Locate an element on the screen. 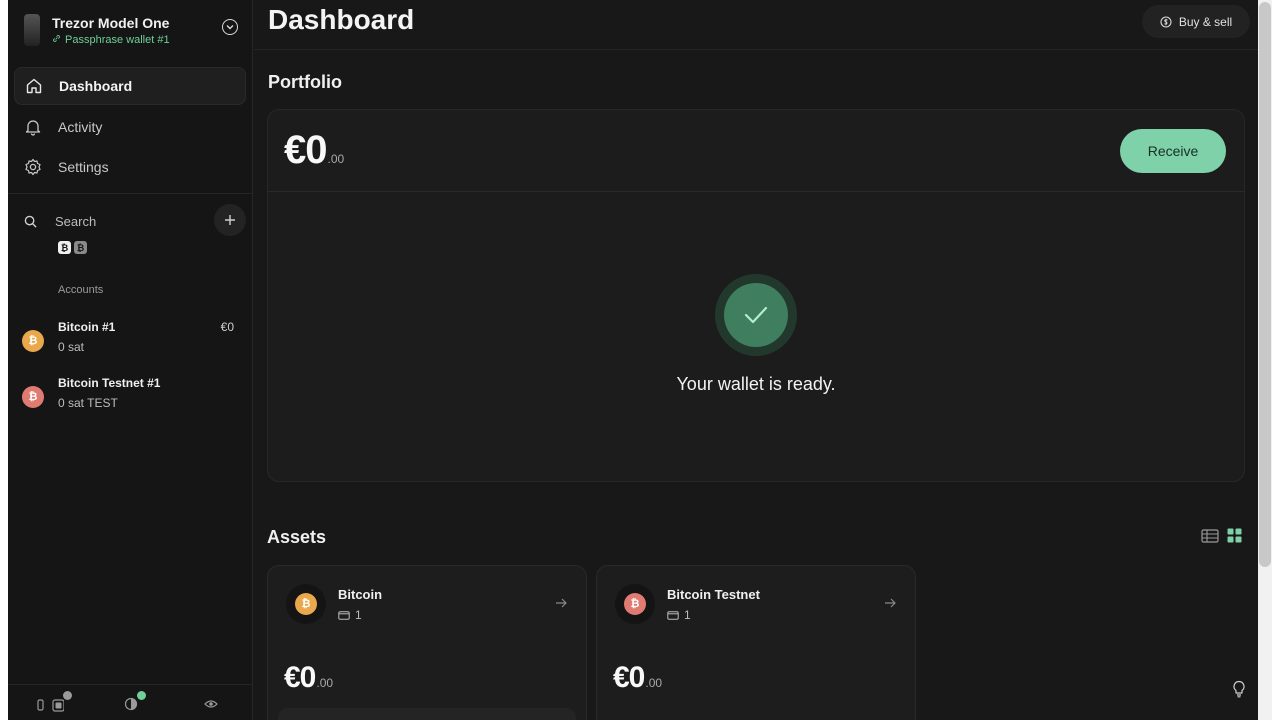 The width and height of the screenshot is (1280, 720). coin-filter-chips: ₿ ₿ is located at coordinates (72, 247).